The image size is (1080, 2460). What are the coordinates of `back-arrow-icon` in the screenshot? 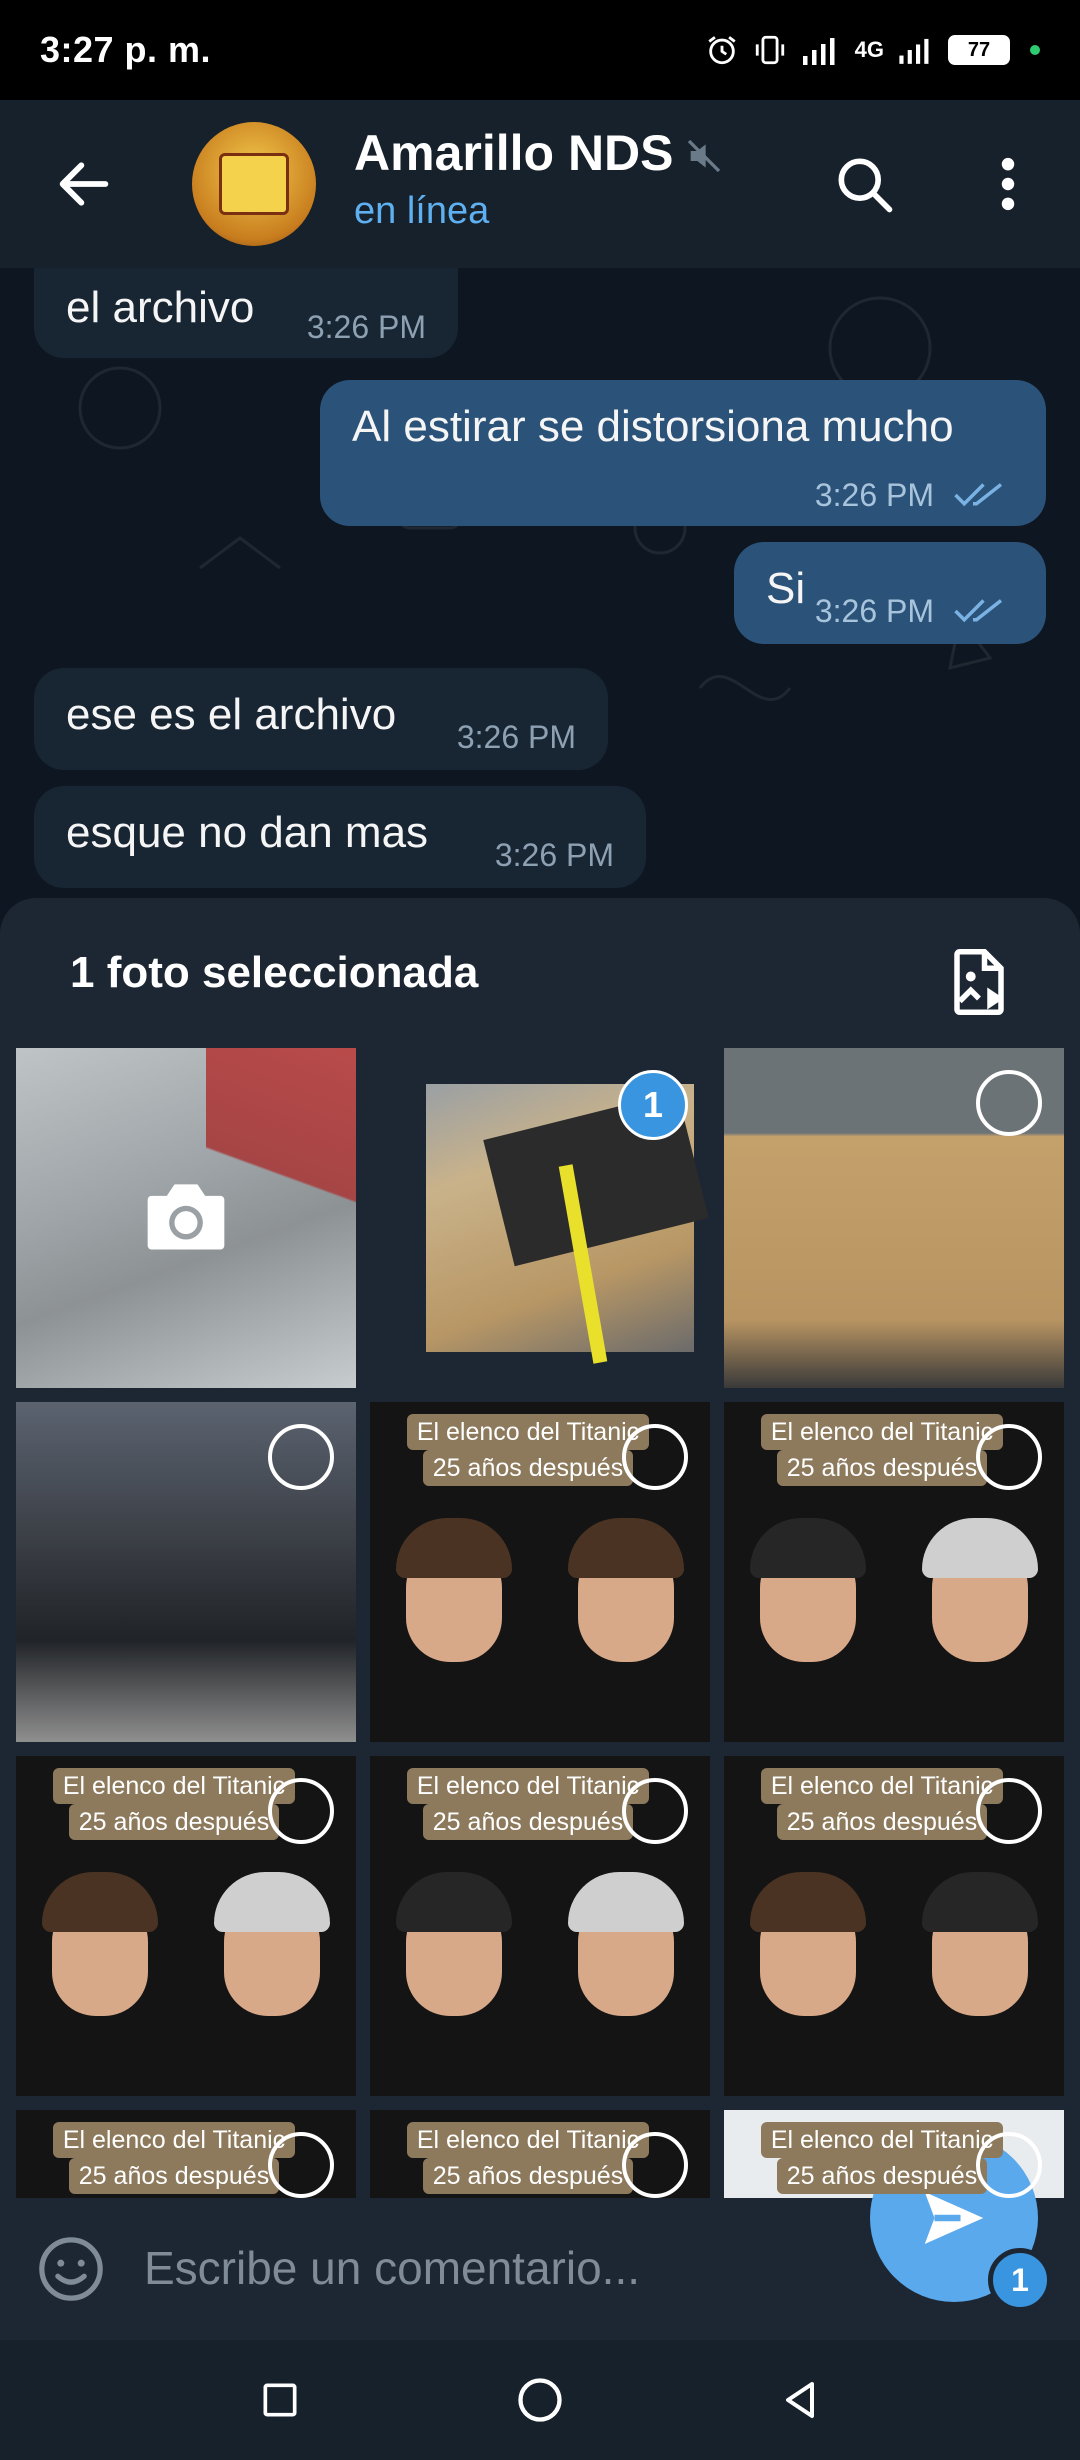 It's located at (84, 184).